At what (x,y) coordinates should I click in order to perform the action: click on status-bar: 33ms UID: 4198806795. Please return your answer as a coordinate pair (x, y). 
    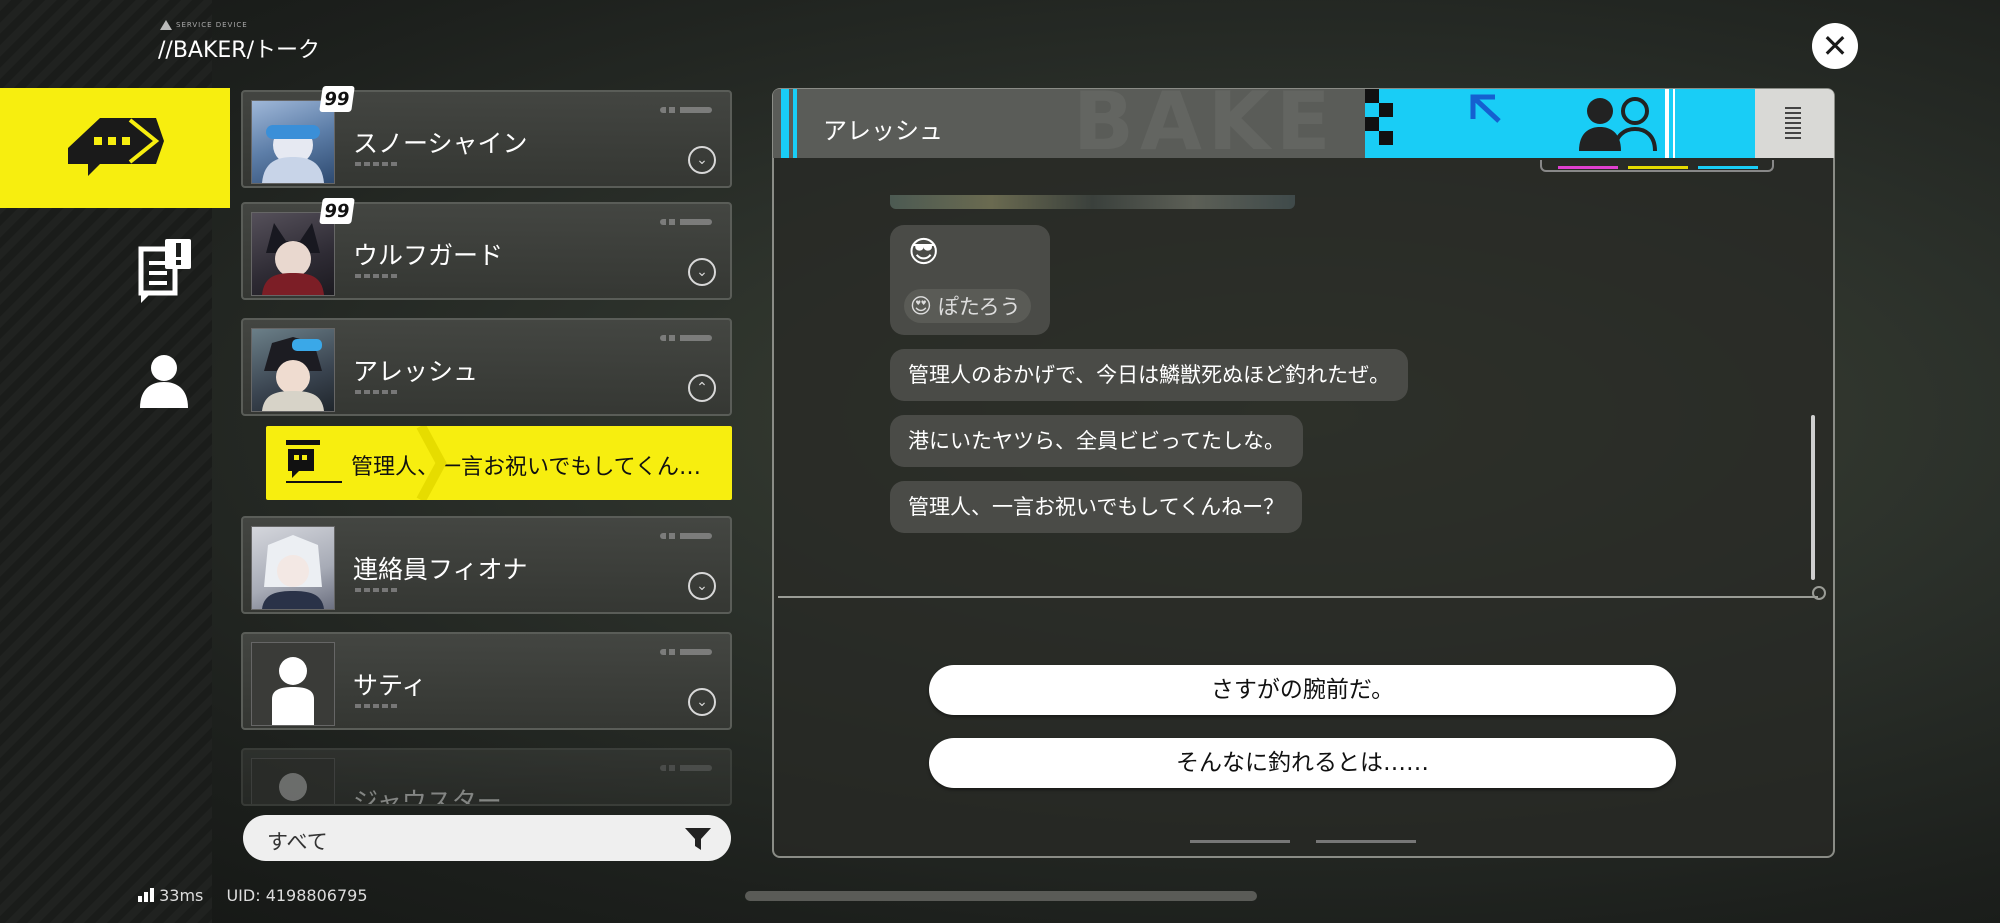
    Looking at the image, I should click on (253, 895).